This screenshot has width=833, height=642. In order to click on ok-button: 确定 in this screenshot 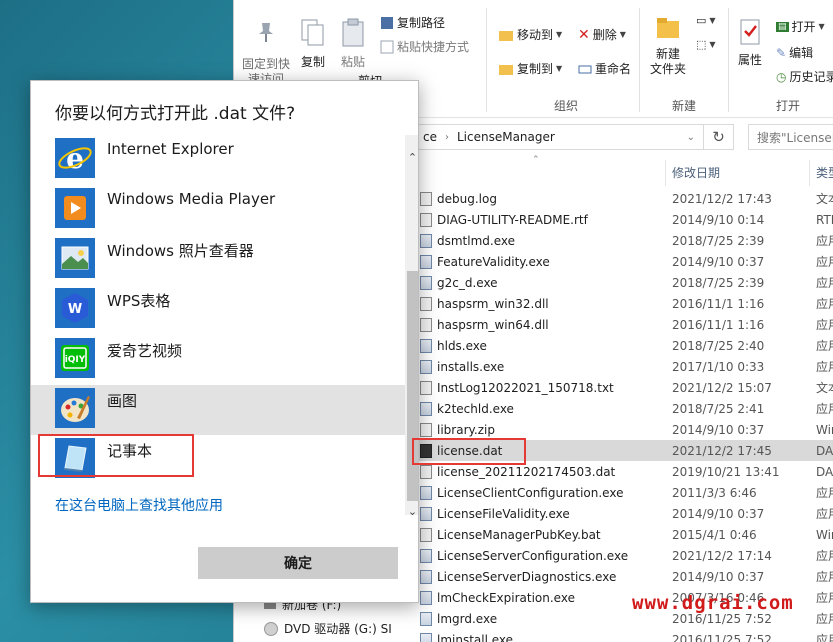, I will do `click(298, 563)`.